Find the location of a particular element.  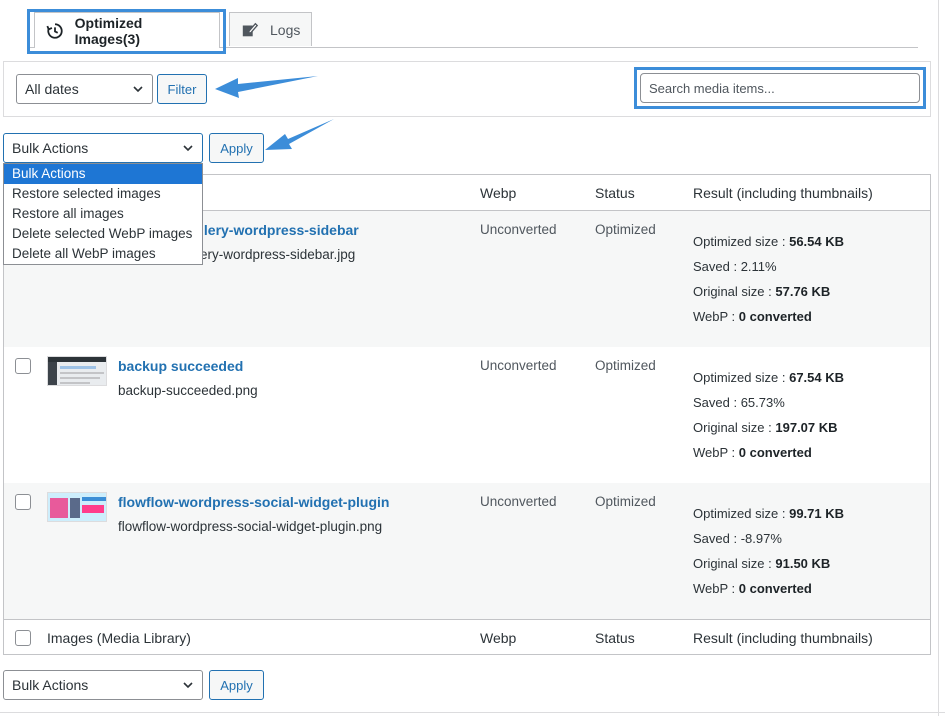

tab-label: Optimized Images(3) is located at coordinates (108, 30).